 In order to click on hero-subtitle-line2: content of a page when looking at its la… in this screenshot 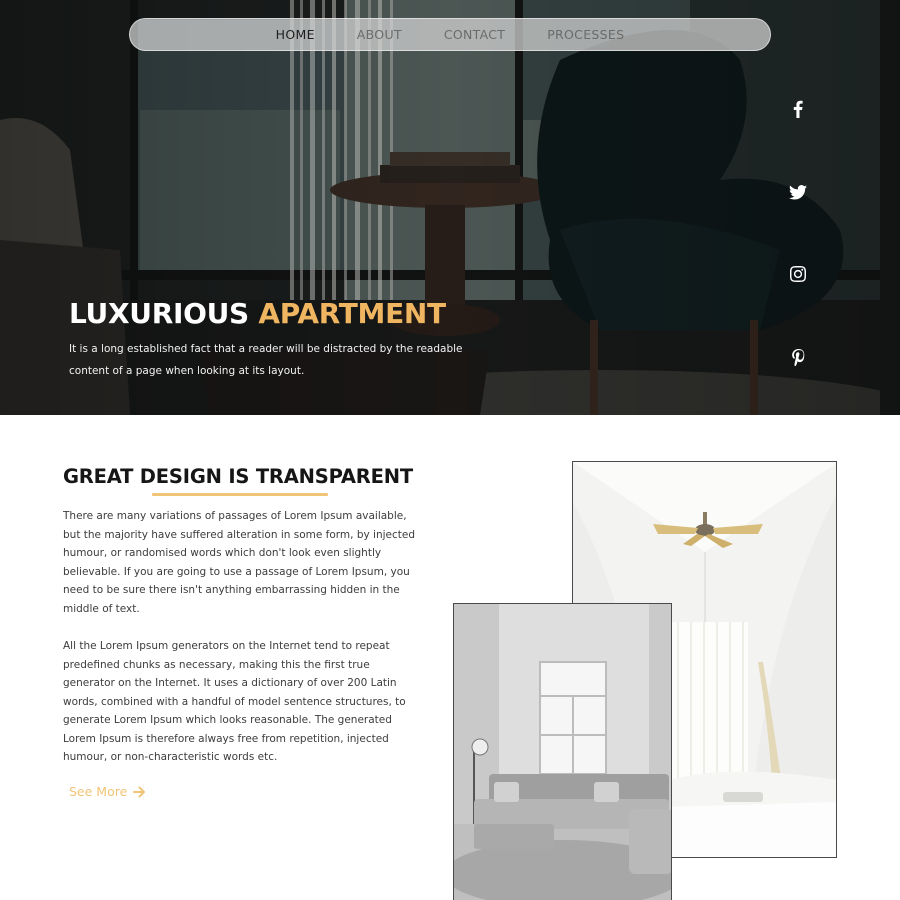, I will do `click(187, 371)`.